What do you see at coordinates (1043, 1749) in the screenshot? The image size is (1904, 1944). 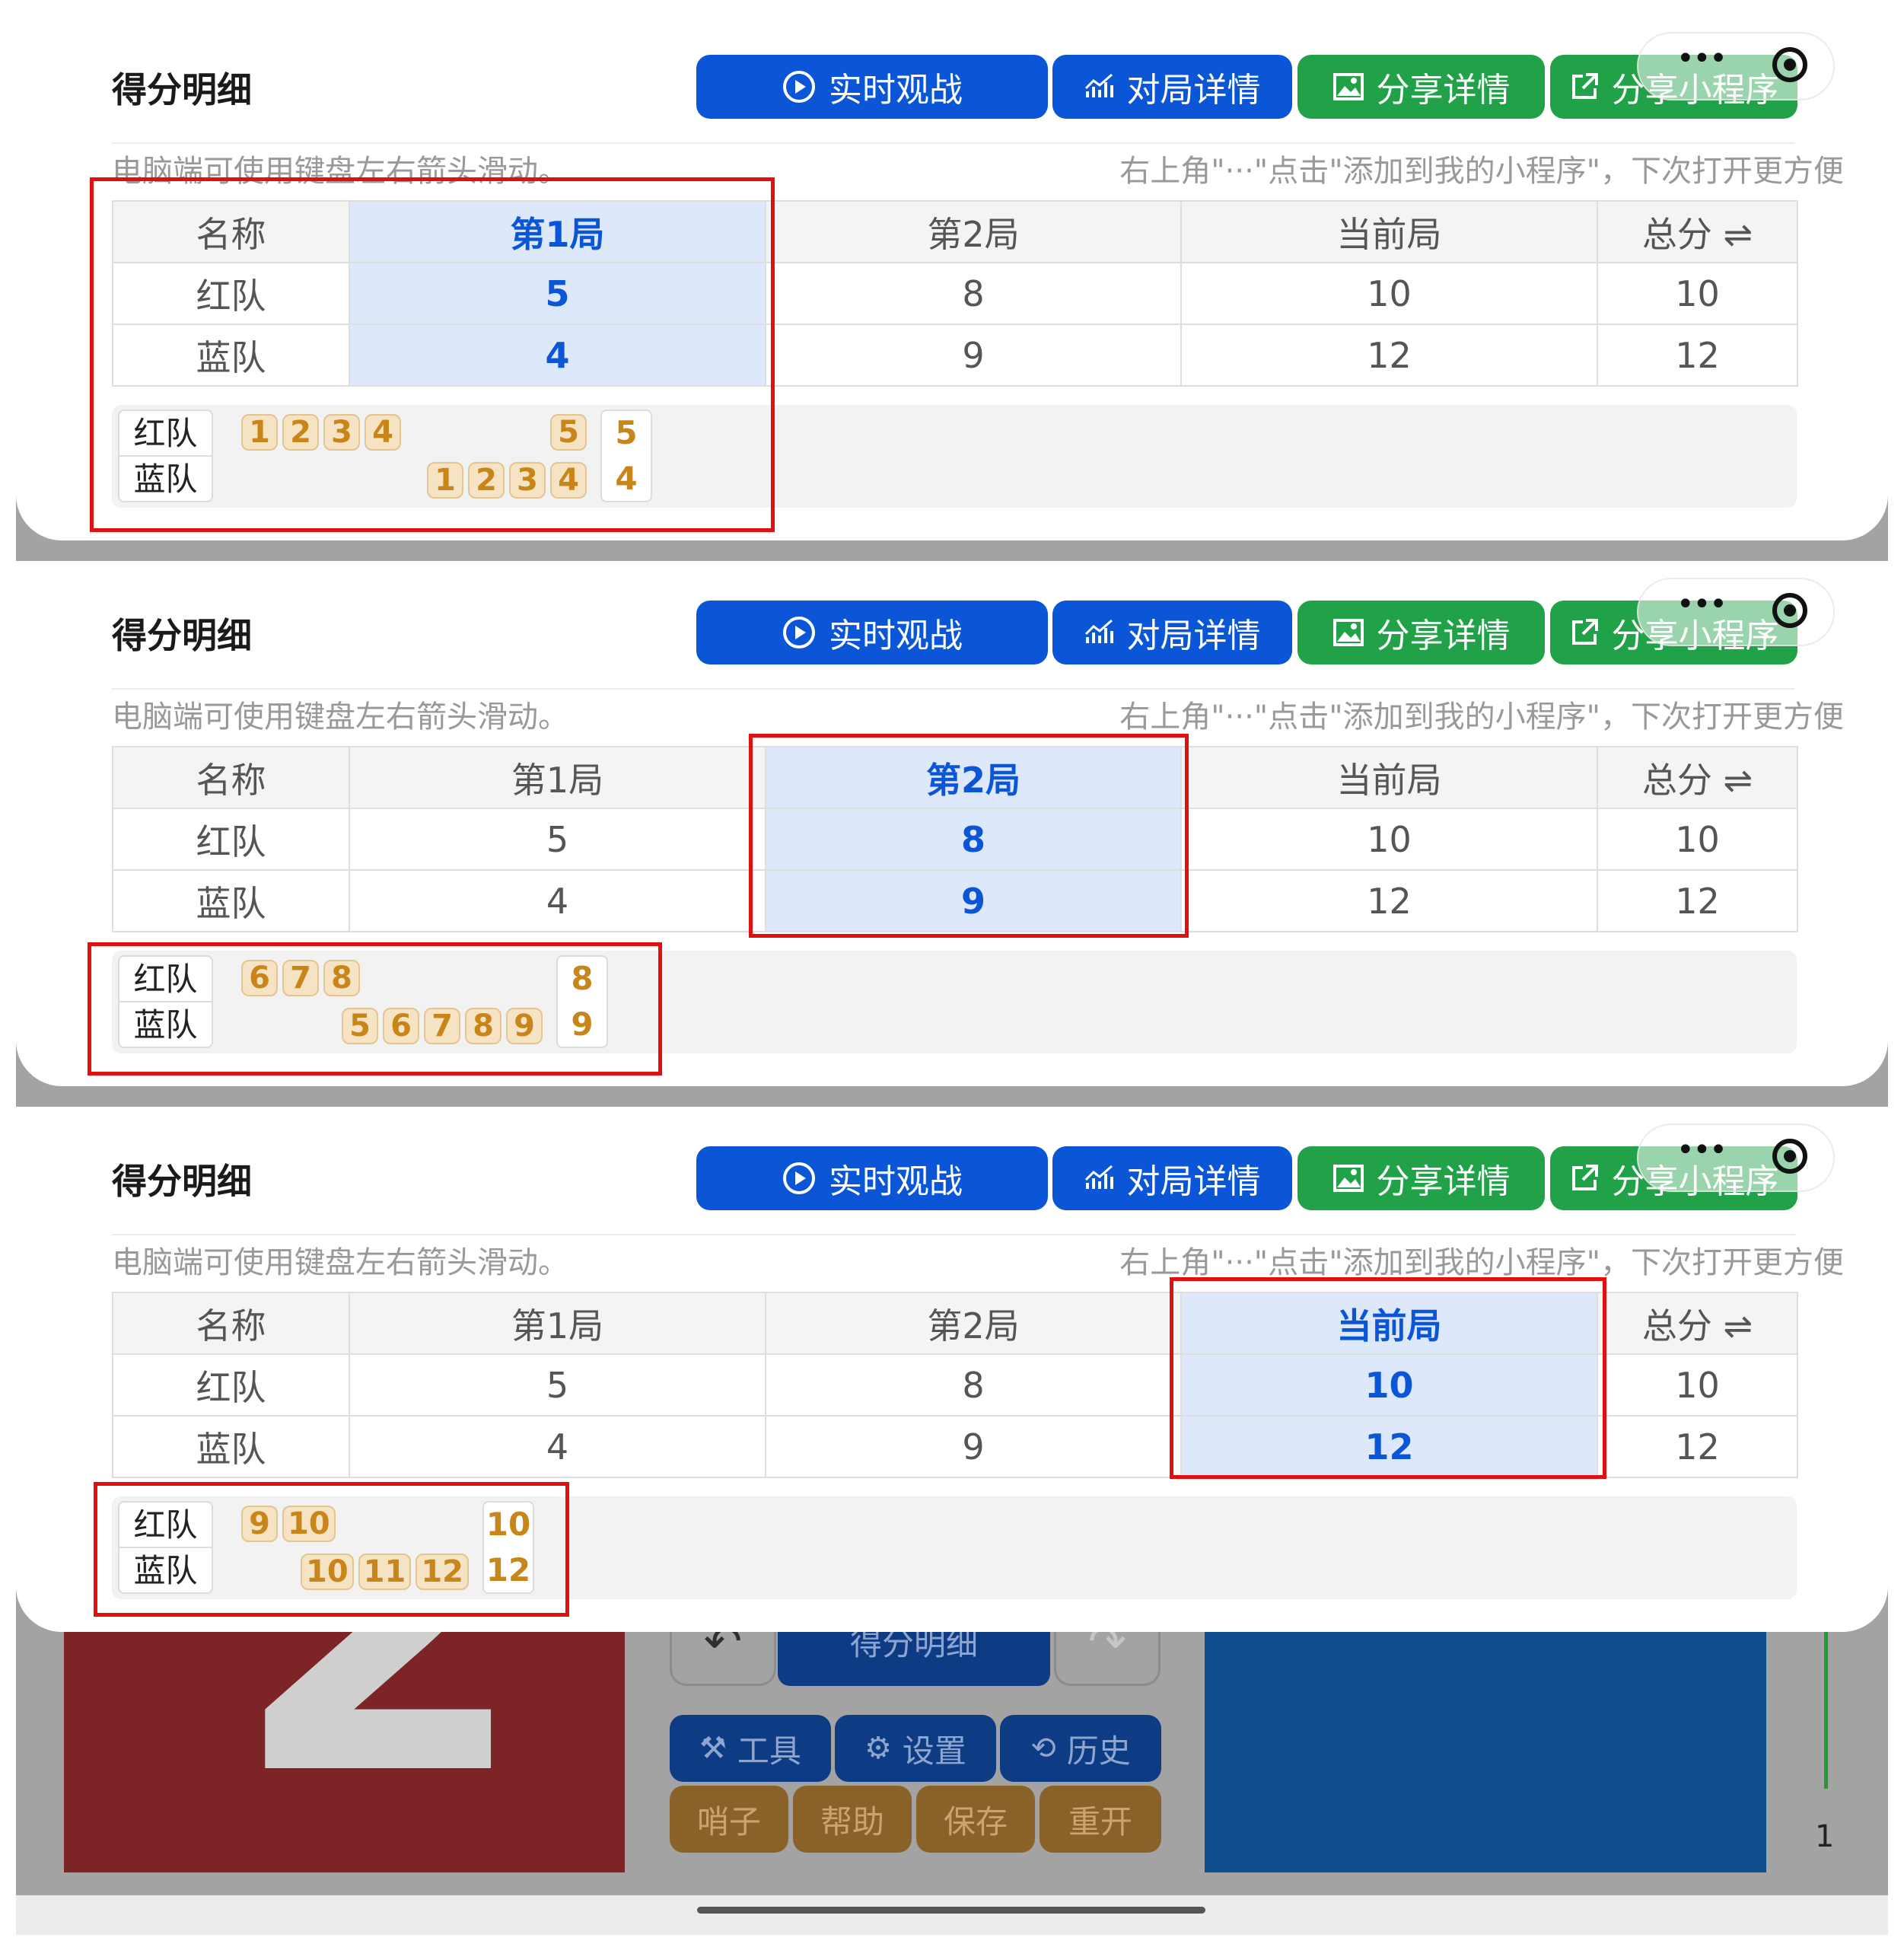 I see `history-icon: ⟲` at bounding box center [1043, 1749].